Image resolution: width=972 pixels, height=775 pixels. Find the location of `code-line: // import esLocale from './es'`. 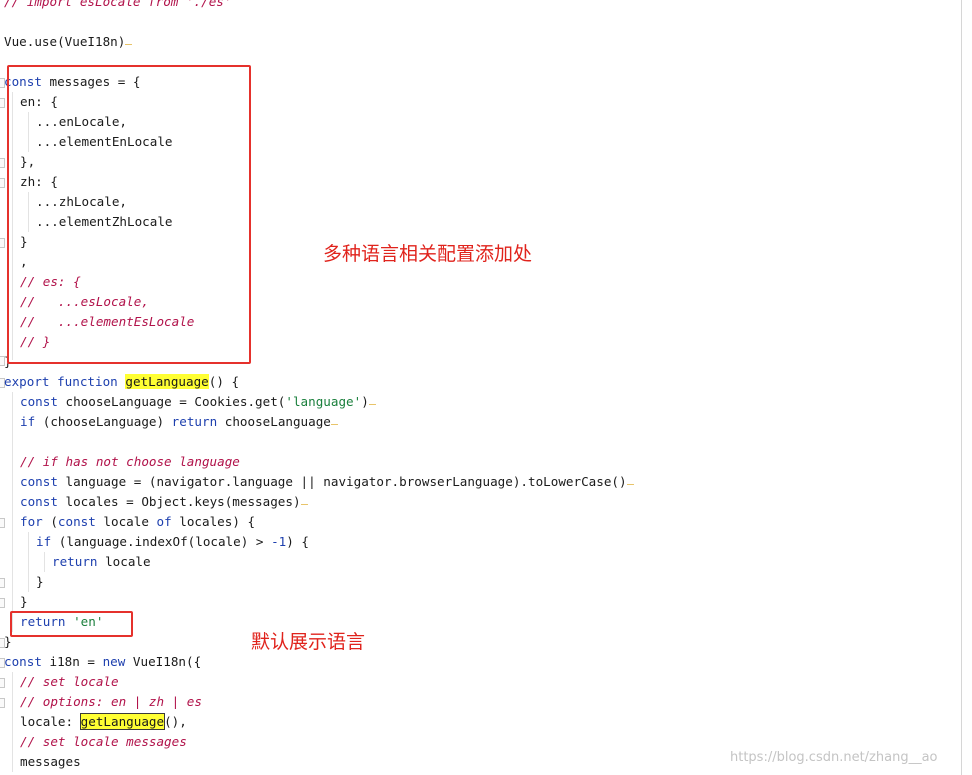

code-line: // import esLocale from './es' is located at coordinates (117, 6).